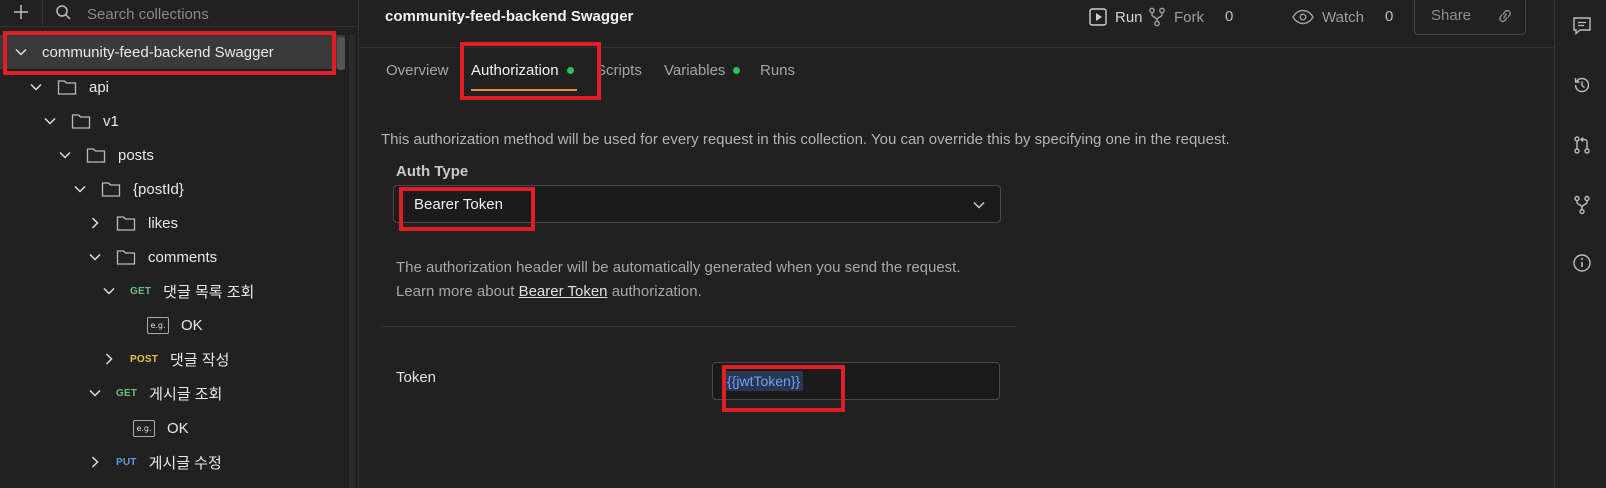 This screenshot has height=488, width=1606. I want to click on tree-item-folder: v1, so click(172, 121).